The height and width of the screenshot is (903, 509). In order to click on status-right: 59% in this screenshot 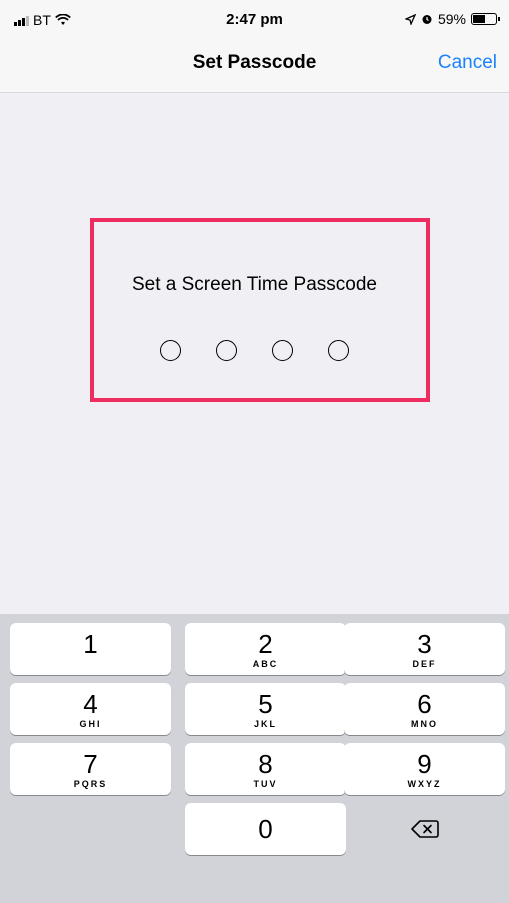, I will do `click(452, 19)`.